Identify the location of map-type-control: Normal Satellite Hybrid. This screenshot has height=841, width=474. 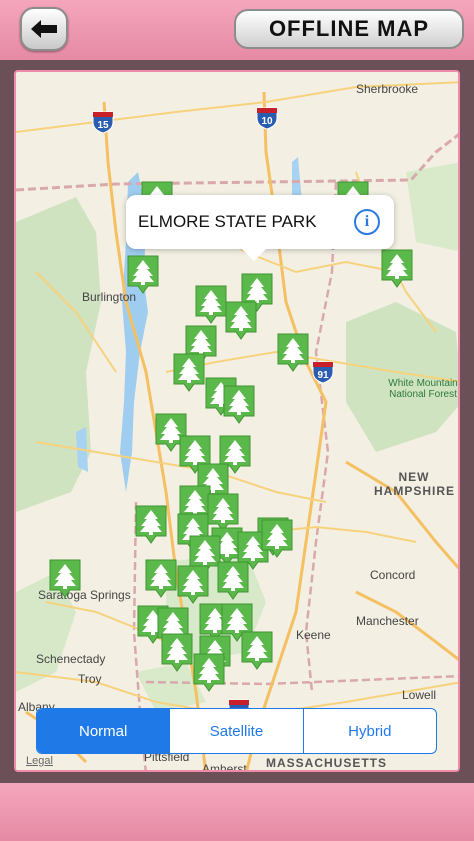
(236, 731).